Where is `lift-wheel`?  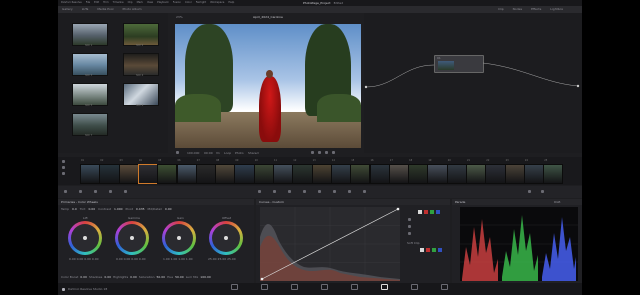 lift-wheel is located at coordinates (85, 238).